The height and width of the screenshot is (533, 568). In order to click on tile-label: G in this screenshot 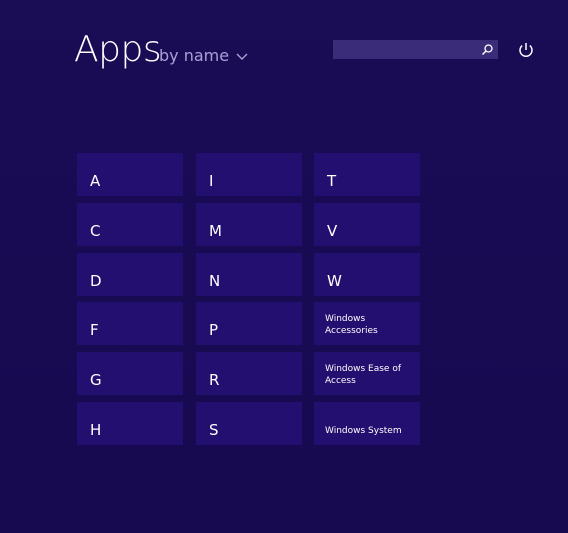, I will do `click(96, 380)`.